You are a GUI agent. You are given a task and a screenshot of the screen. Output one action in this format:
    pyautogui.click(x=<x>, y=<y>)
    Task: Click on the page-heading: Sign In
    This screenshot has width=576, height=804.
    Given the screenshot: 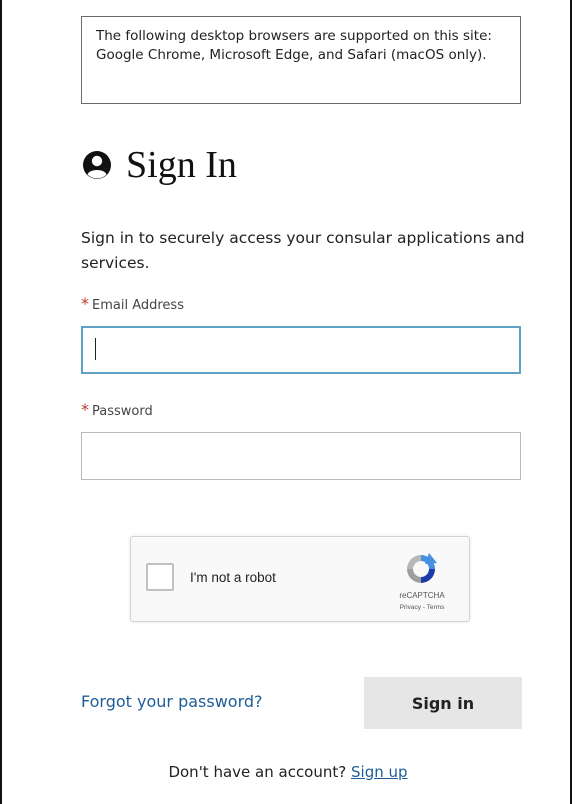 What is the action you would take?
    pyautogui.click(x=159, y=165)
    